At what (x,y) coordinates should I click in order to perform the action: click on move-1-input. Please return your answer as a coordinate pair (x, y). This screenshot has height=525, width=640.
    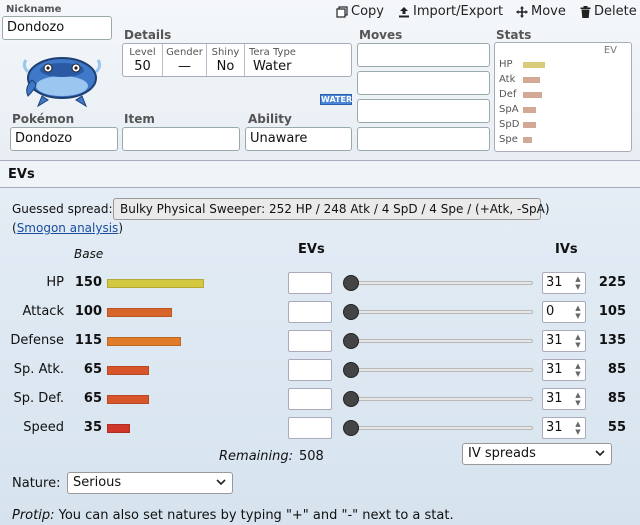
    Looking at the image, I should click on (423, 55).